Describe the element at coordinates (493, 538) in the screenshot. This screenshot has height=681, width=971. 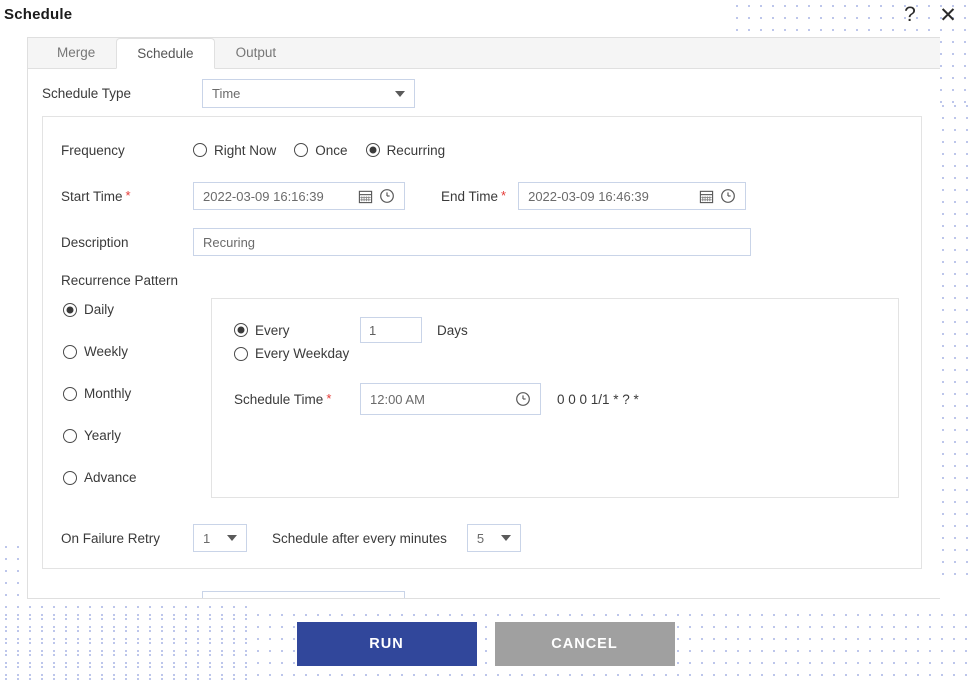
I see `retry-minutes-dropdown: 5` at that location.